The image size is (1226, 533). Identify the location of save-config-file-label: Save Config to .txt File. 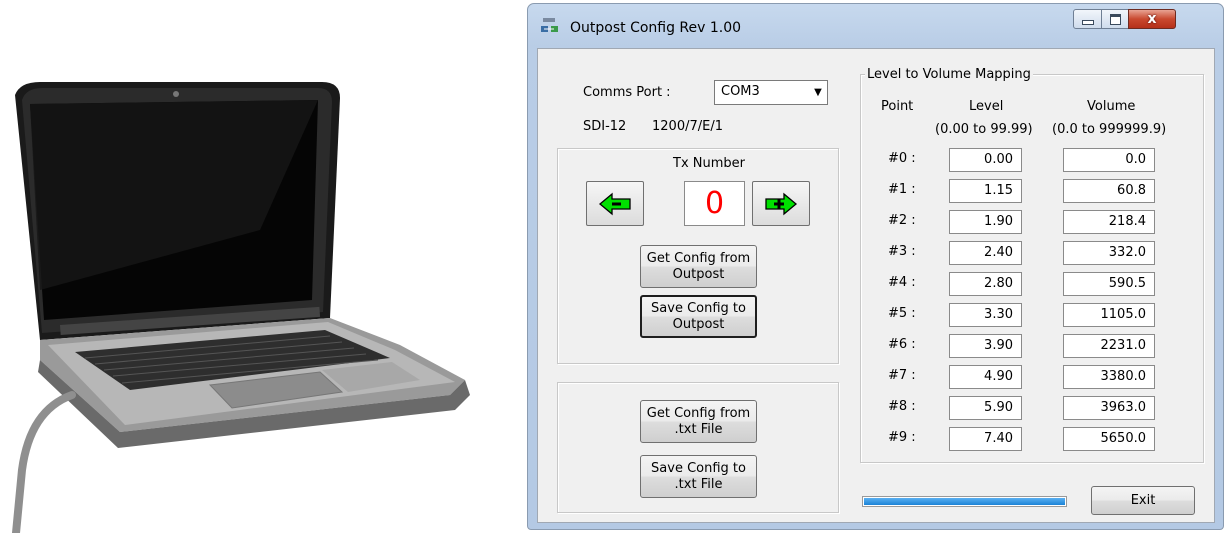
(698, 476).